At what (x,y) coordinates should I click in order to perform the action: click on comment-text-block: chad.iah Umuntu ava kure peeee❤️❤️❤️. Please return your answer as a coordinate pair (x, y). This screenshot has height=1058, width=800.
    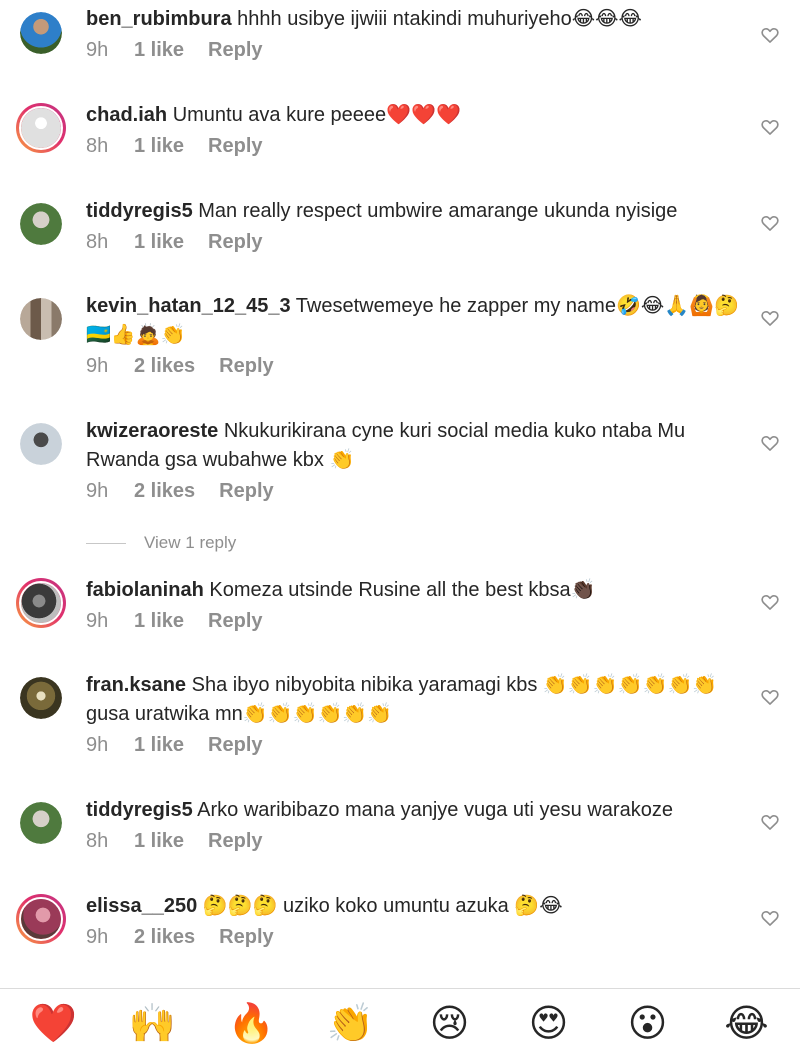
    Looking at the image, I should click on (413, 115).